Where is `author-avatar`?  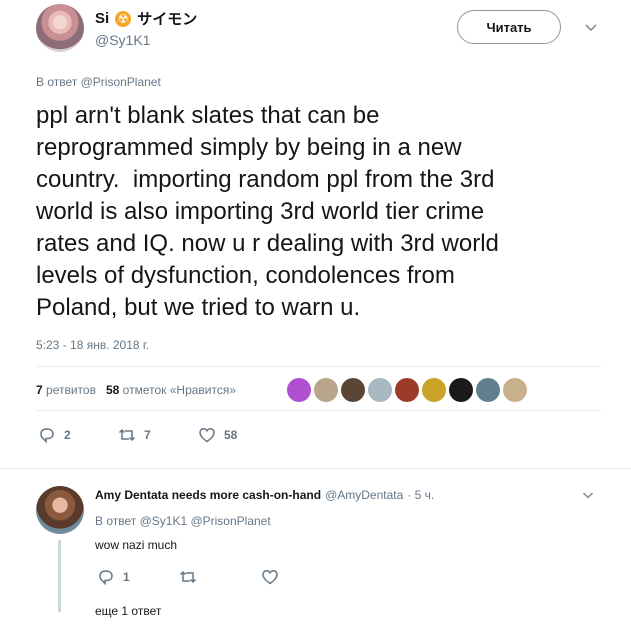
author-avatar is located at coordinates (60, 28).